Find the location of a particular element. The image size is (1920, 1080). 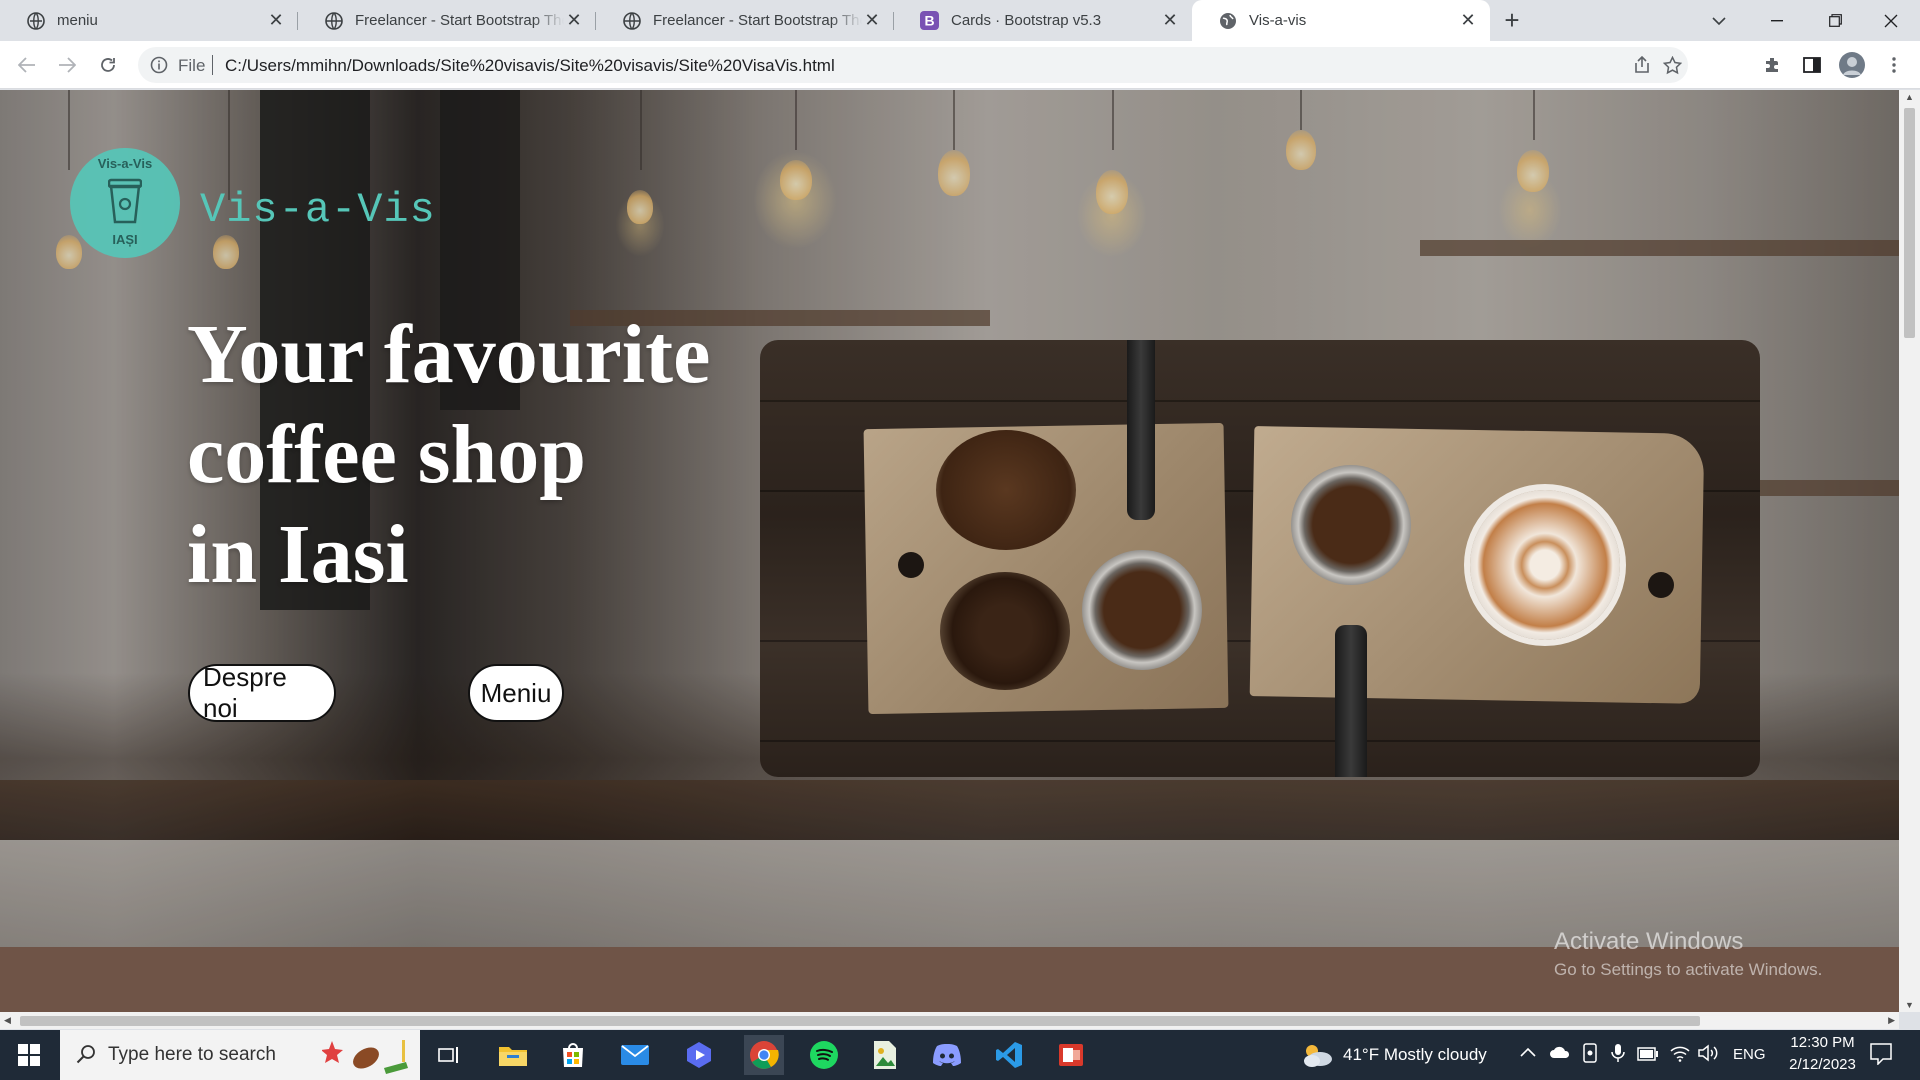

microphone-icon is located at coordinates (1618, 1055).